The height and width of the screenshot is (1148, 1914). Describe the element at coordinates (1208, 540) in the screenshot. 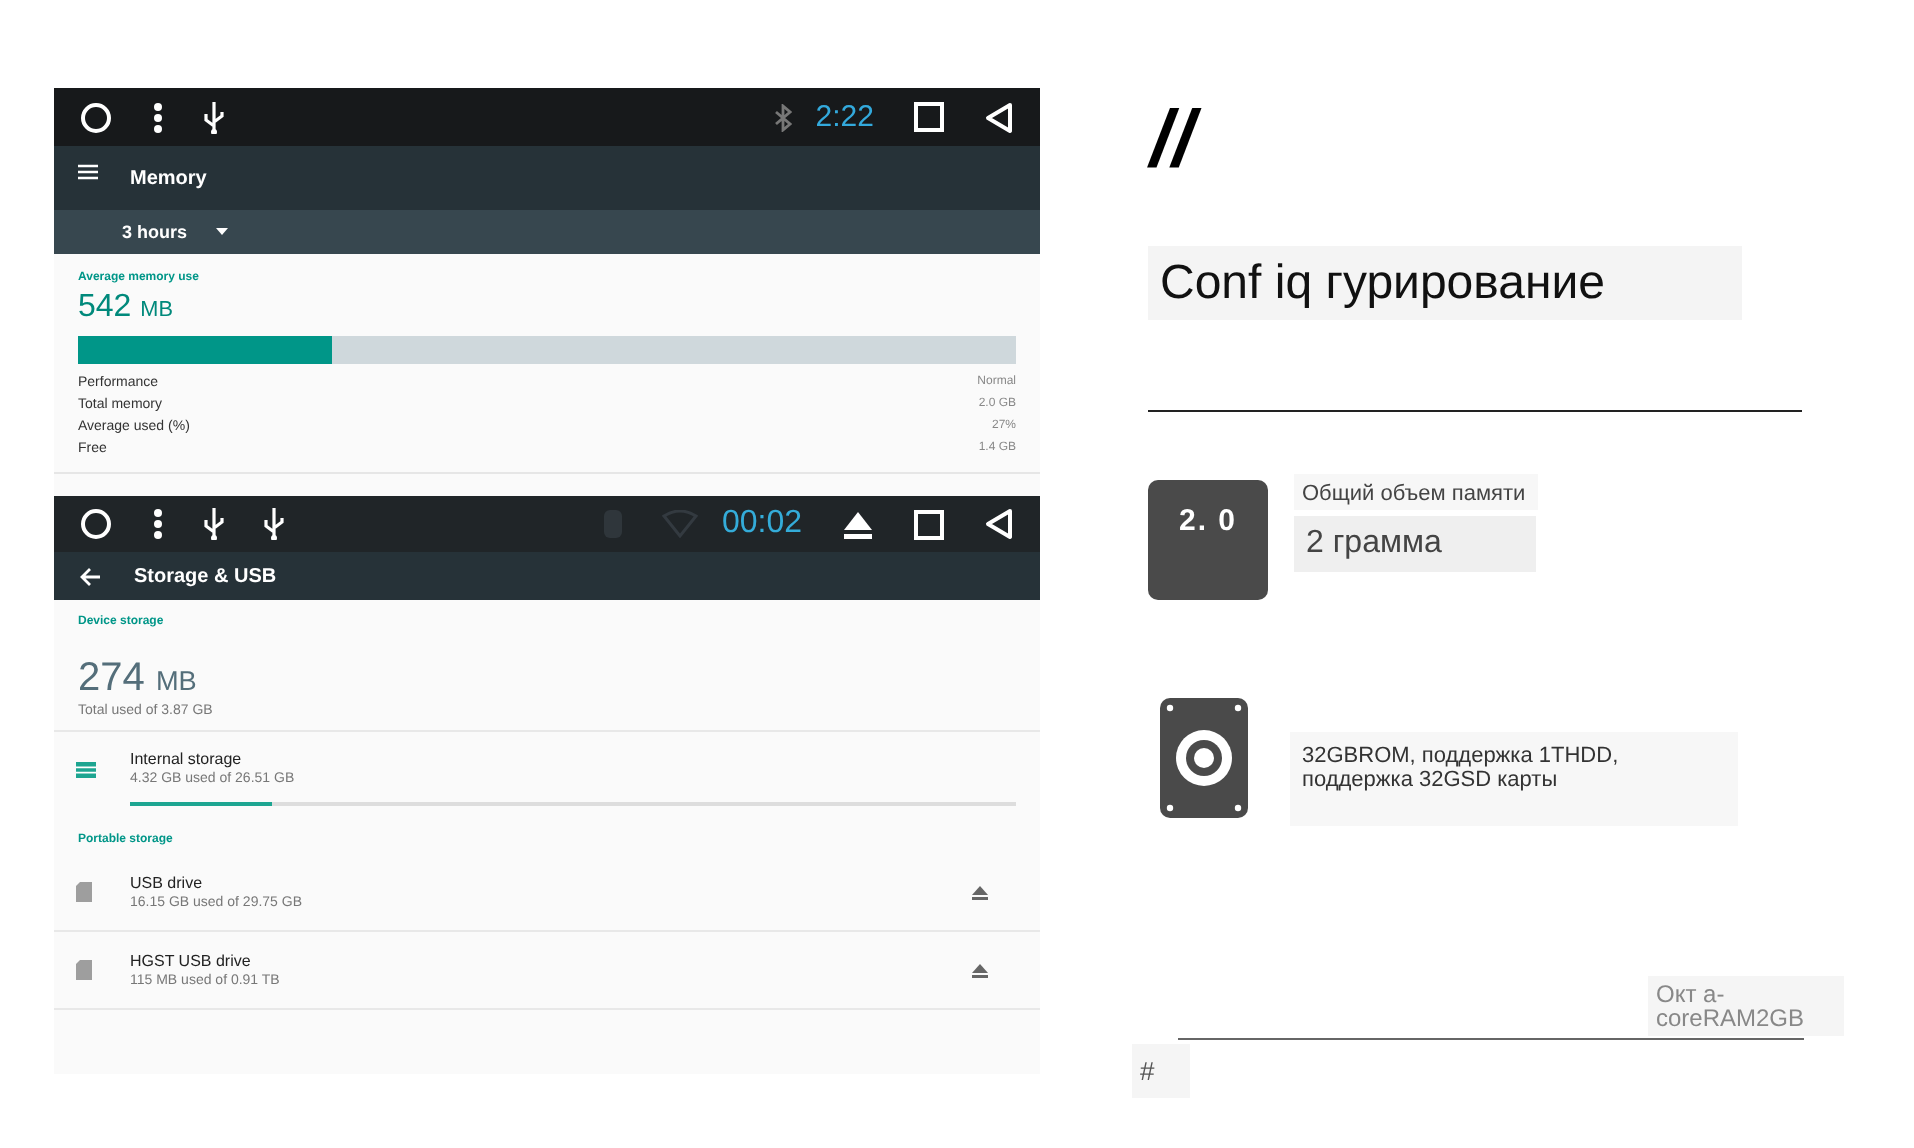

I see `memory-chip-icon: 2. 0` at that location.